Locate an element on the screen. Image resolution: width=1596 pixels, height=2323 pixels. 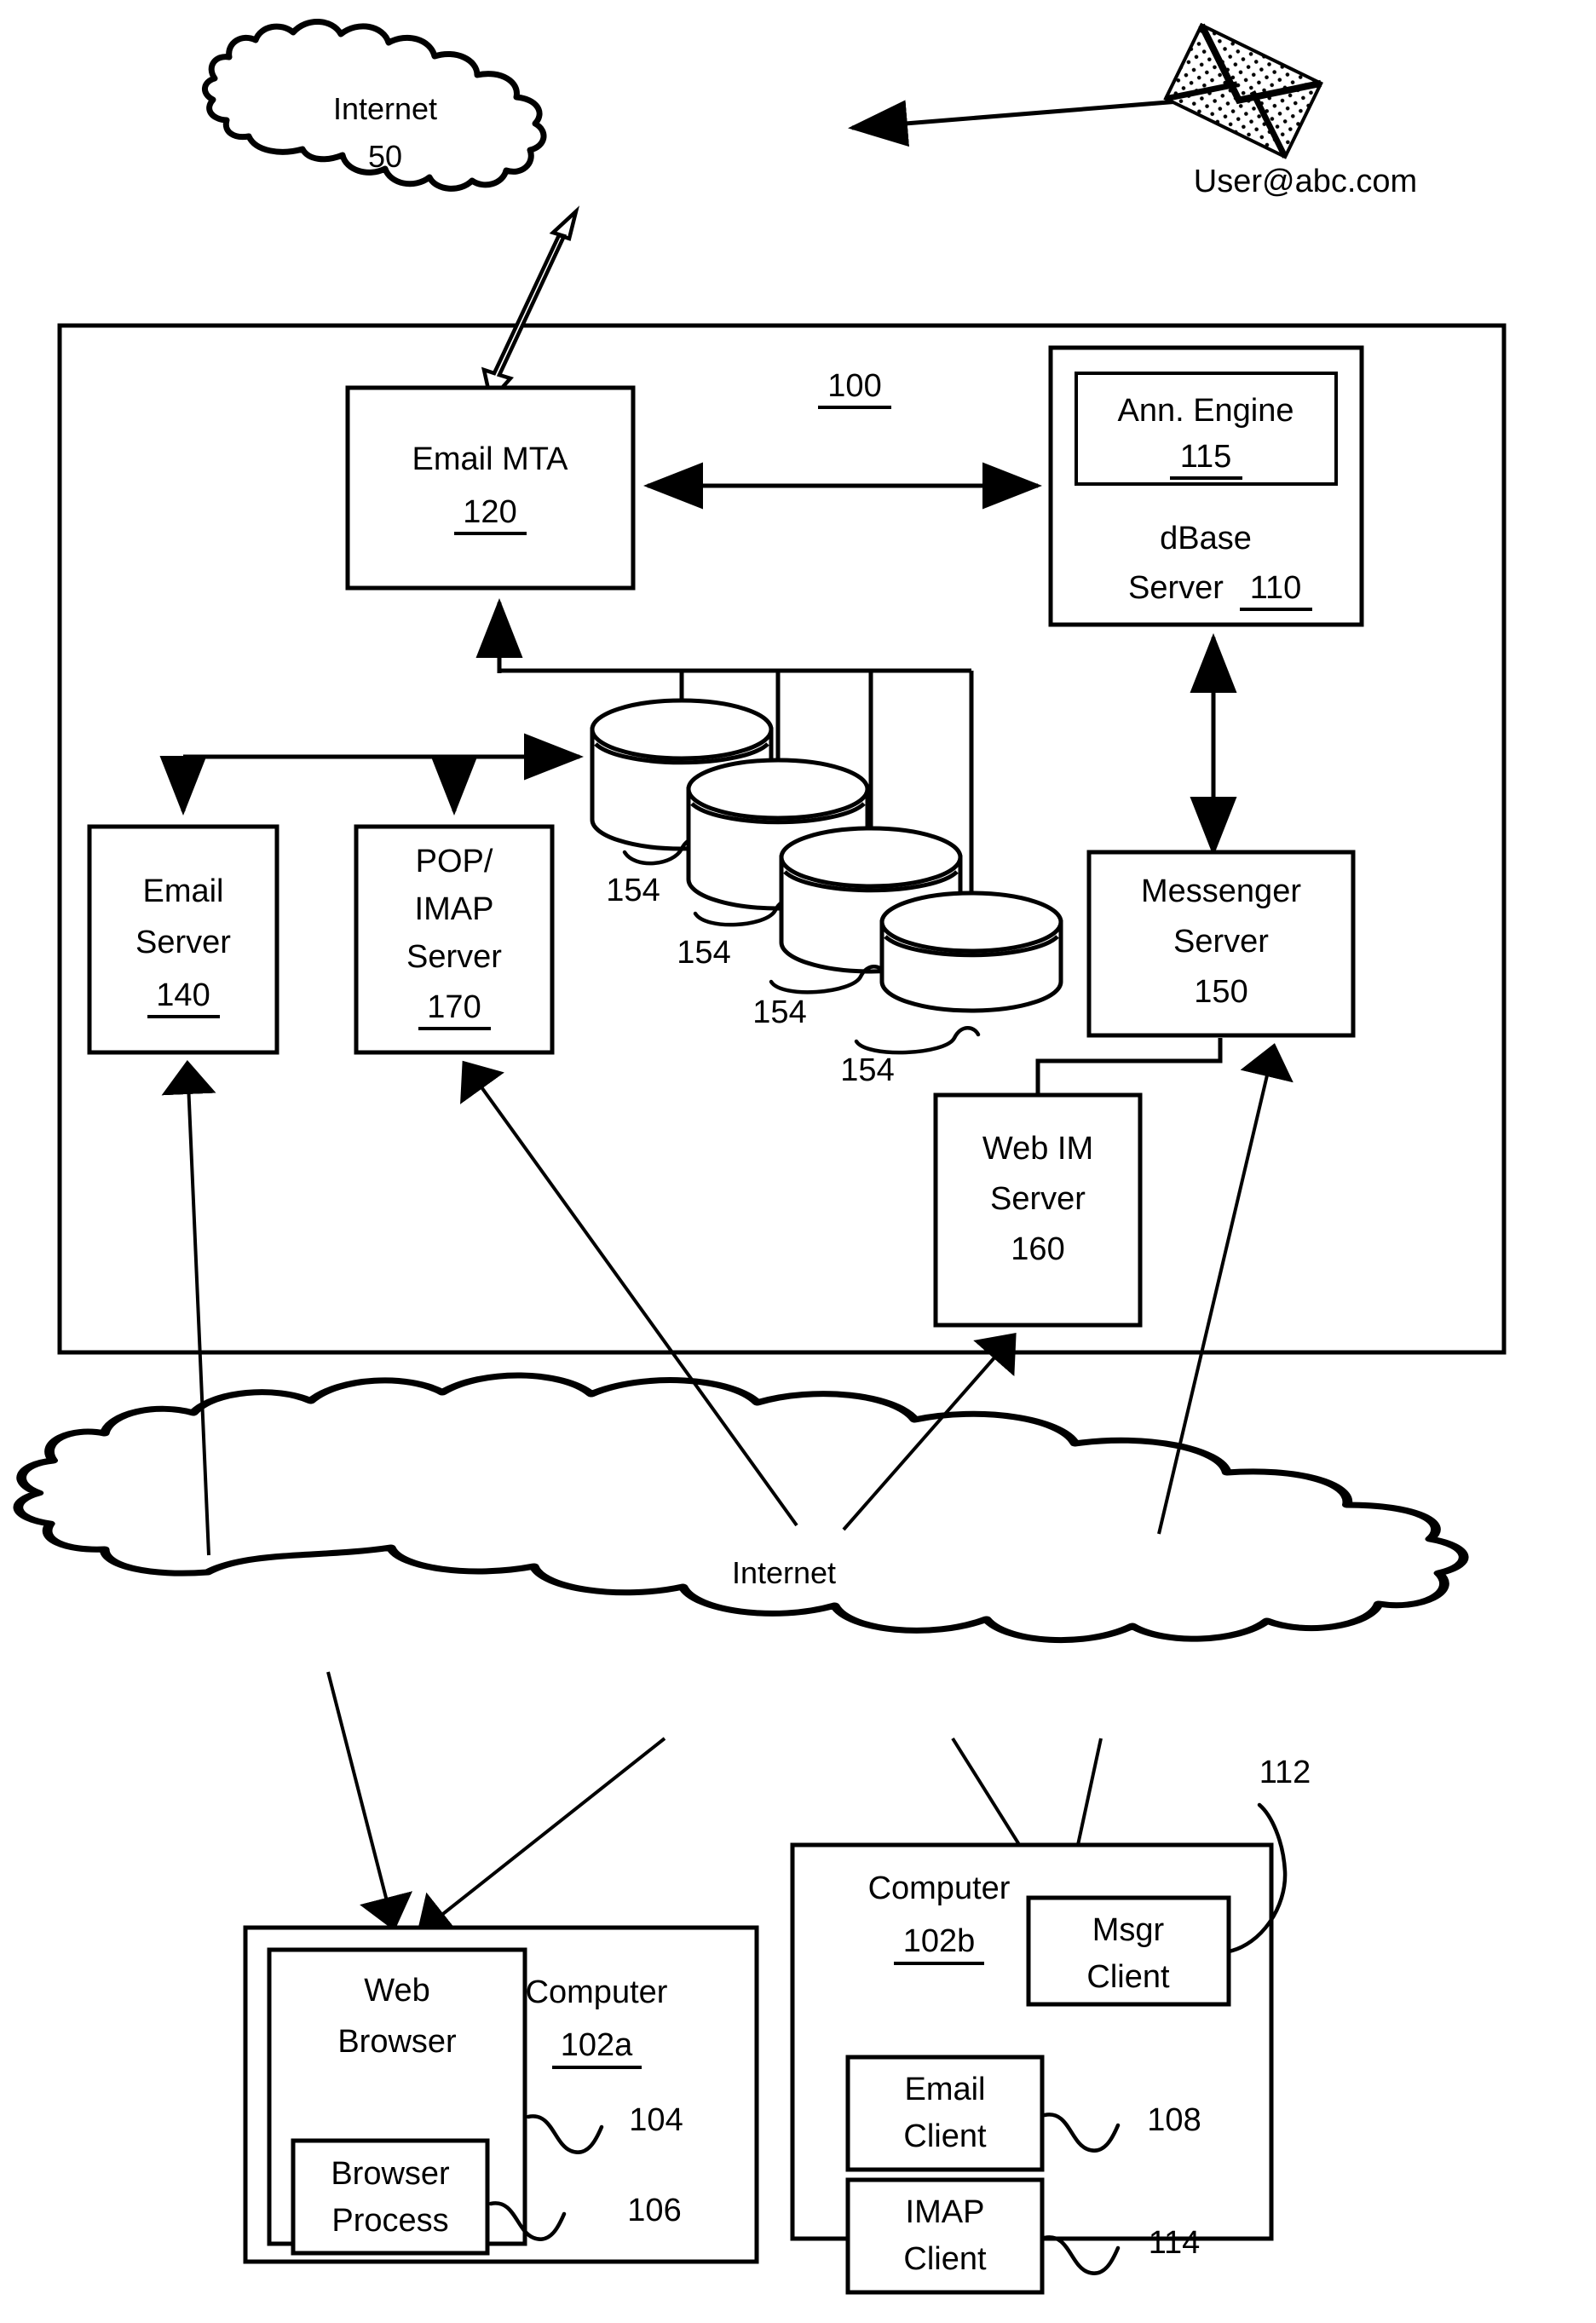
email-mta-box is located at coordinates (490, 488).